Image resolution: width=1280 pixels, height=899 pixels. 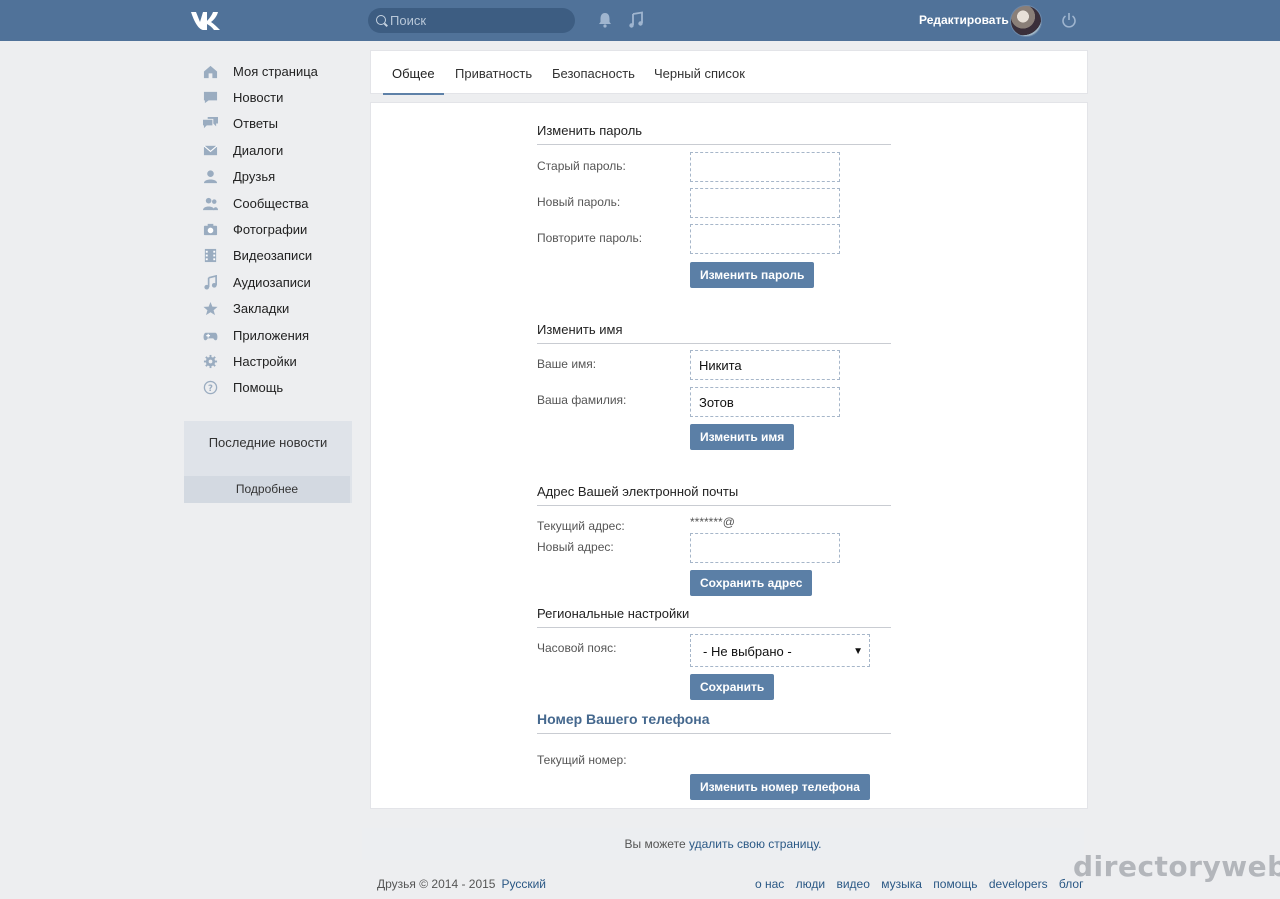 I want to click on delete-page-bar: Вы можете удалить свою страницу., so click(x=723, y=844).